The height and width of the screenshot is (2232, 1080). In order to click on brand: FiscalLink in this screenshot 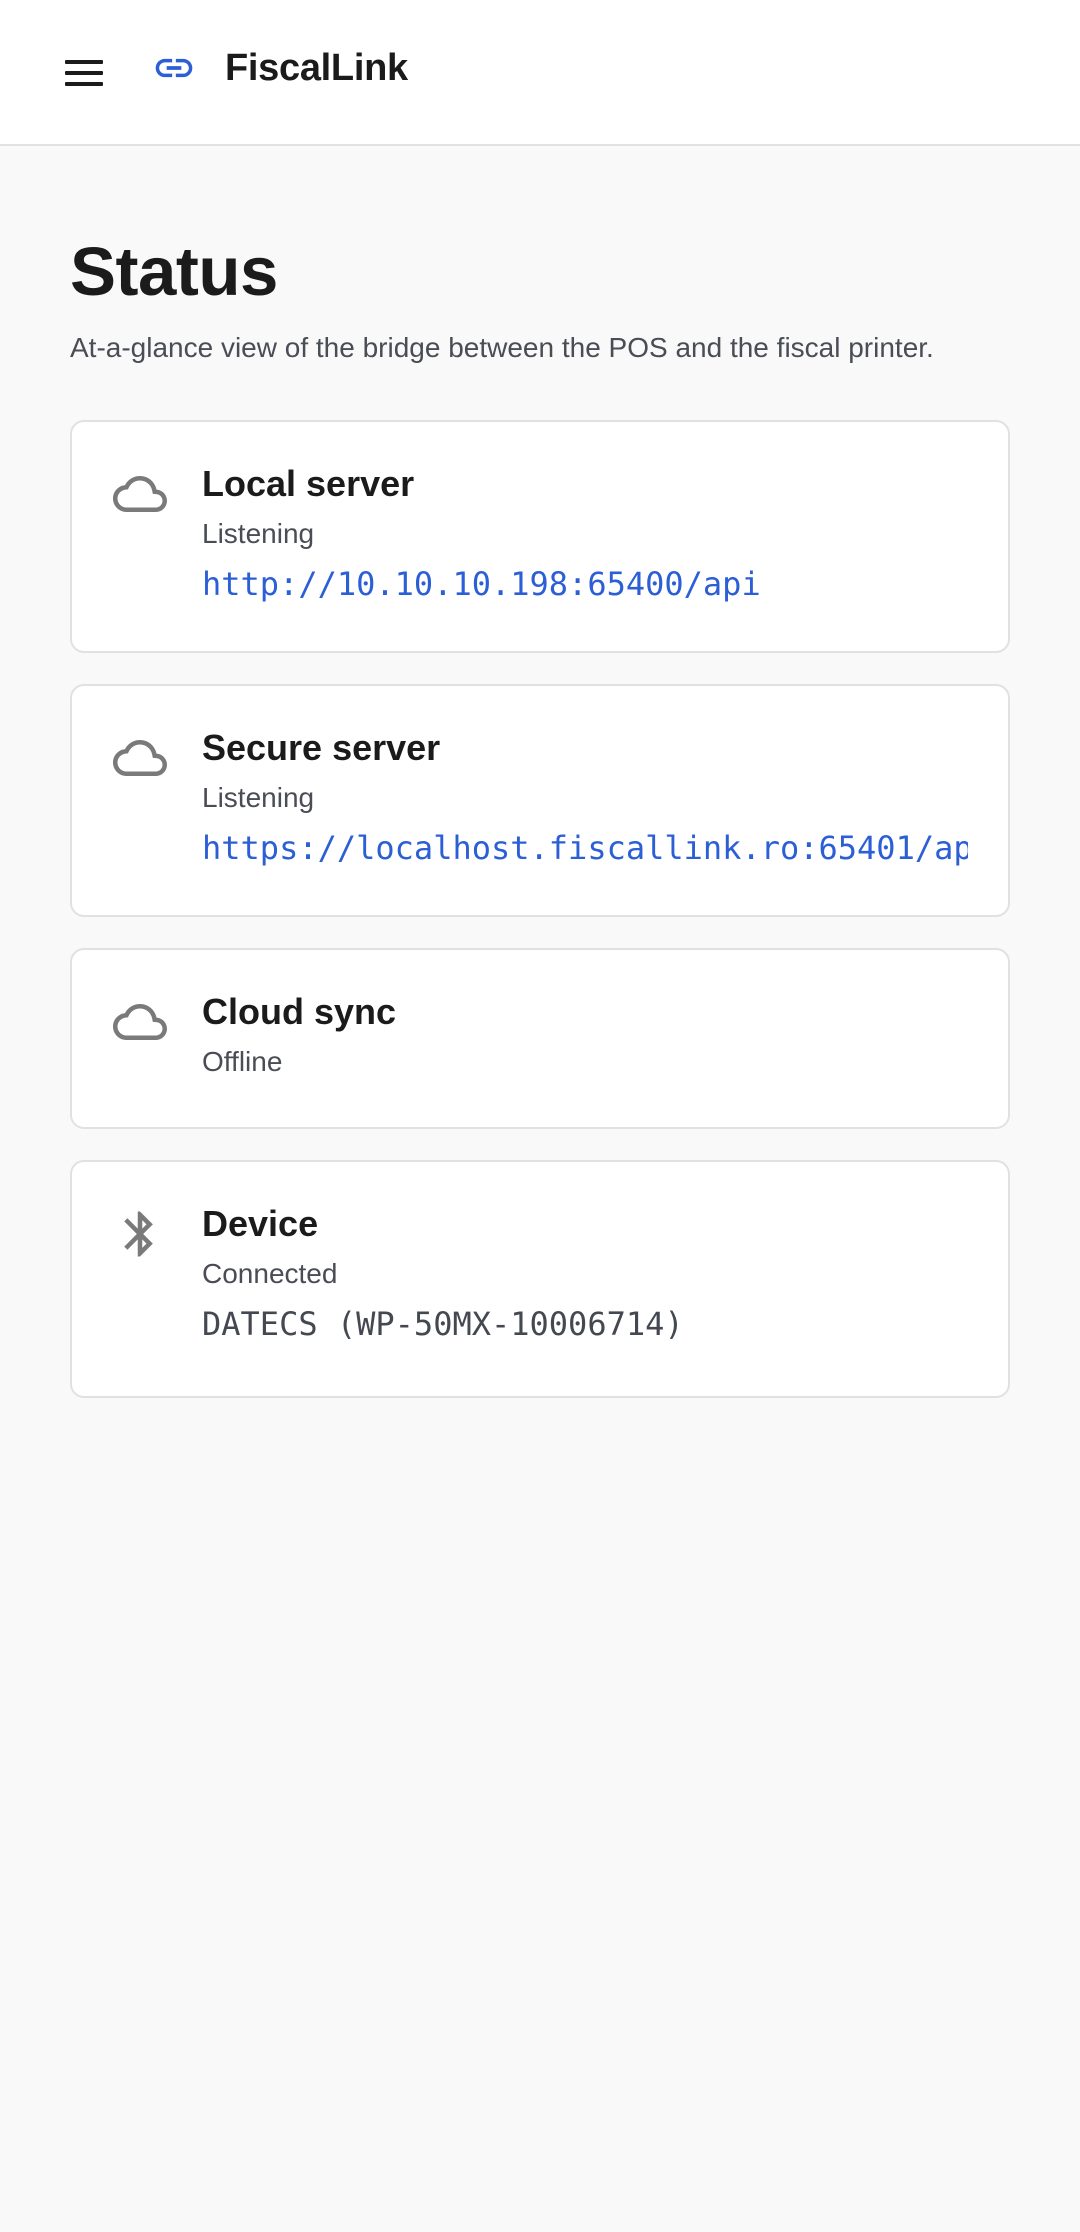, I will do `click(280, 68)`.